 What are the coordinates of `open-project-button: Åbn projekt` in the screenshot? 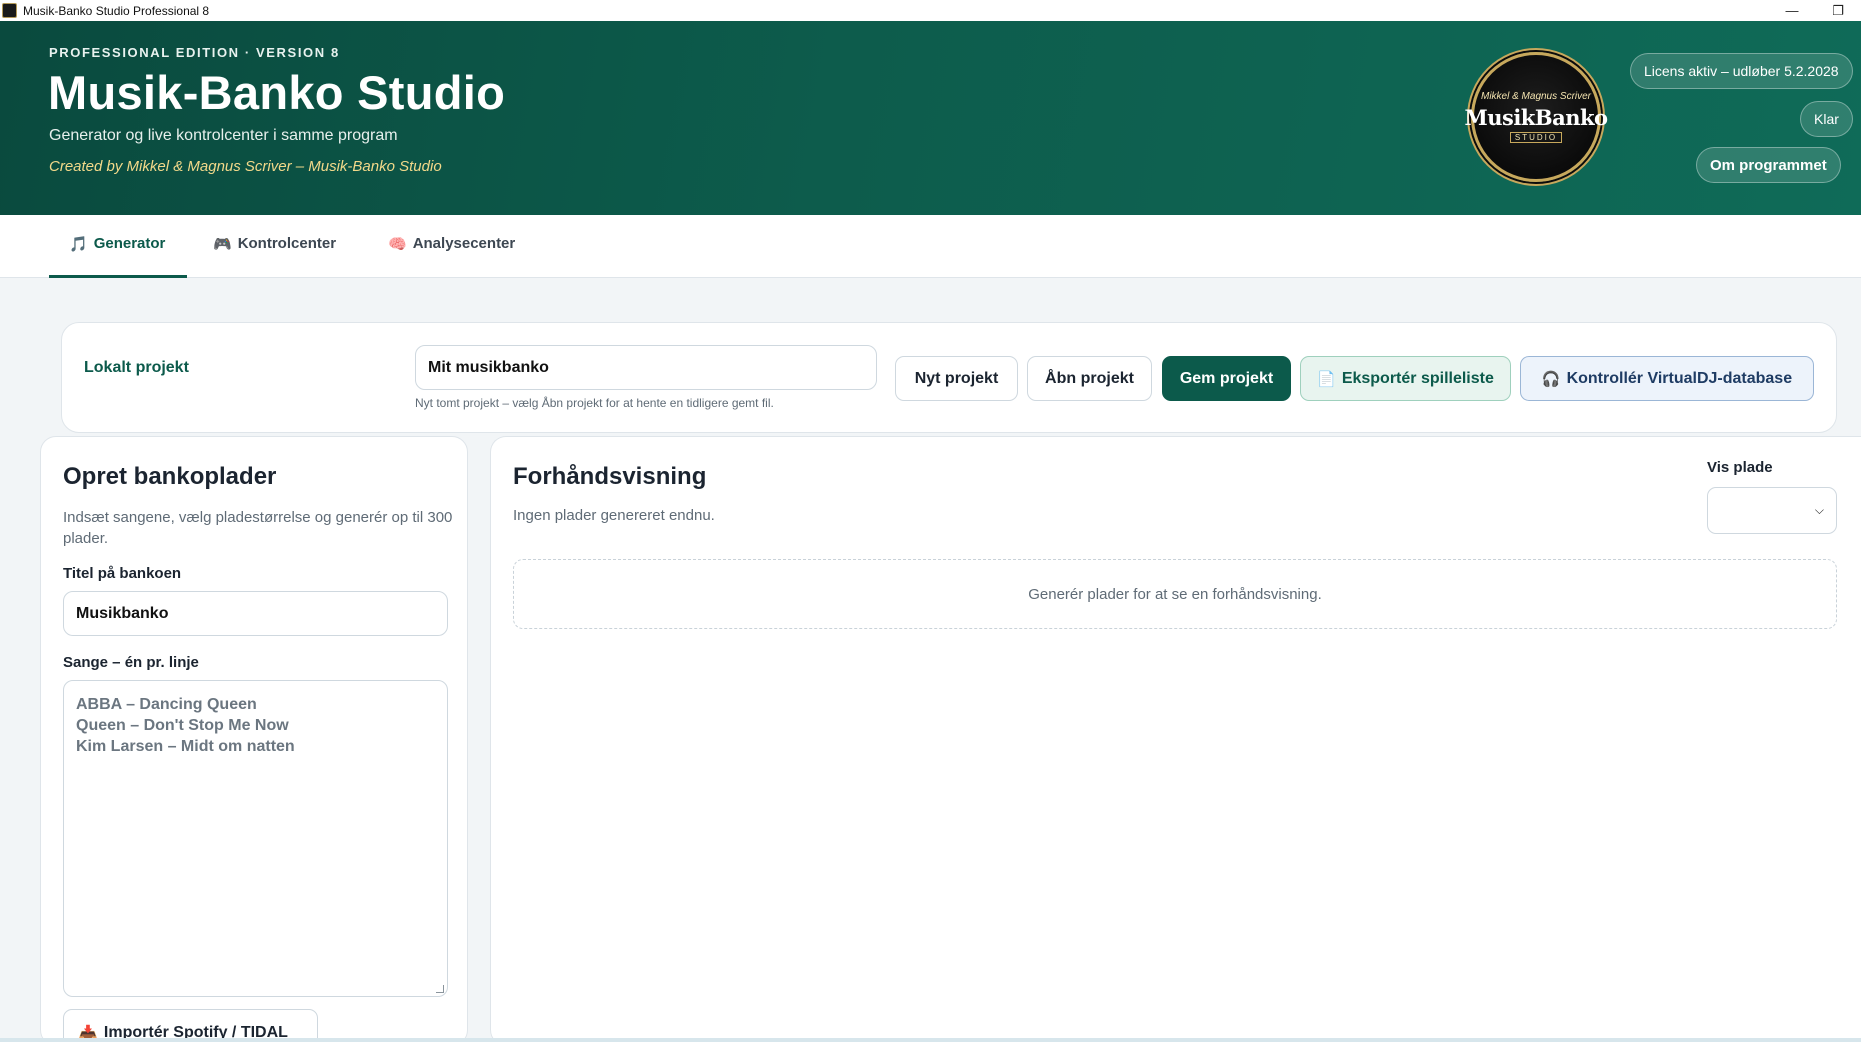 It's located at (1089, 378).